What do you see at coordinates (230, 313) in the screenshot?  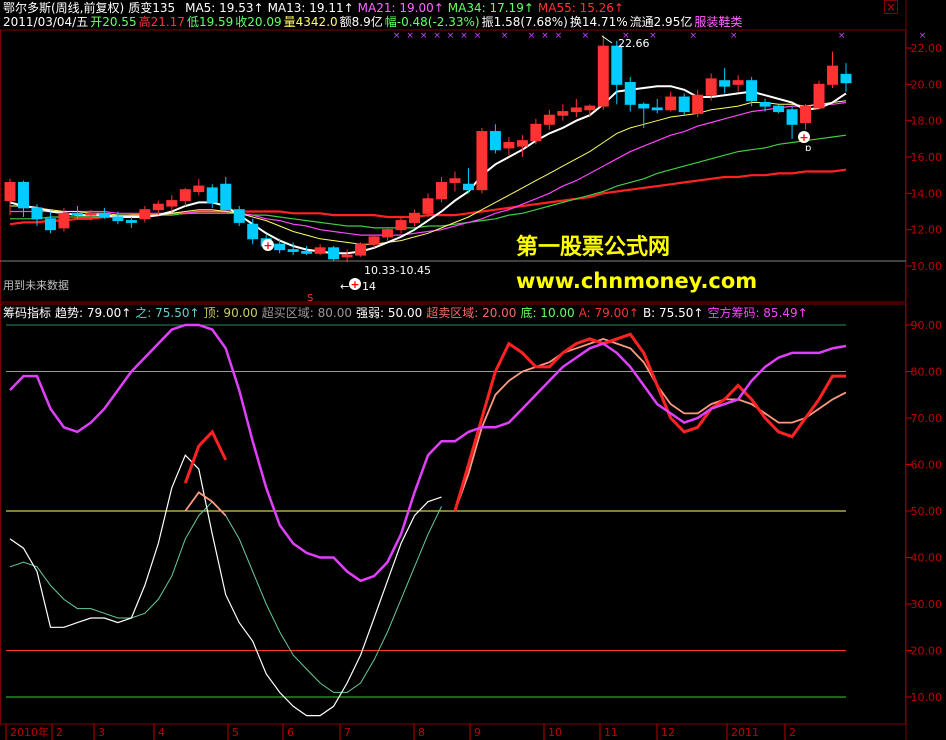 I see `top-value: 顶: 90.00` at bounding box center [230, 313].